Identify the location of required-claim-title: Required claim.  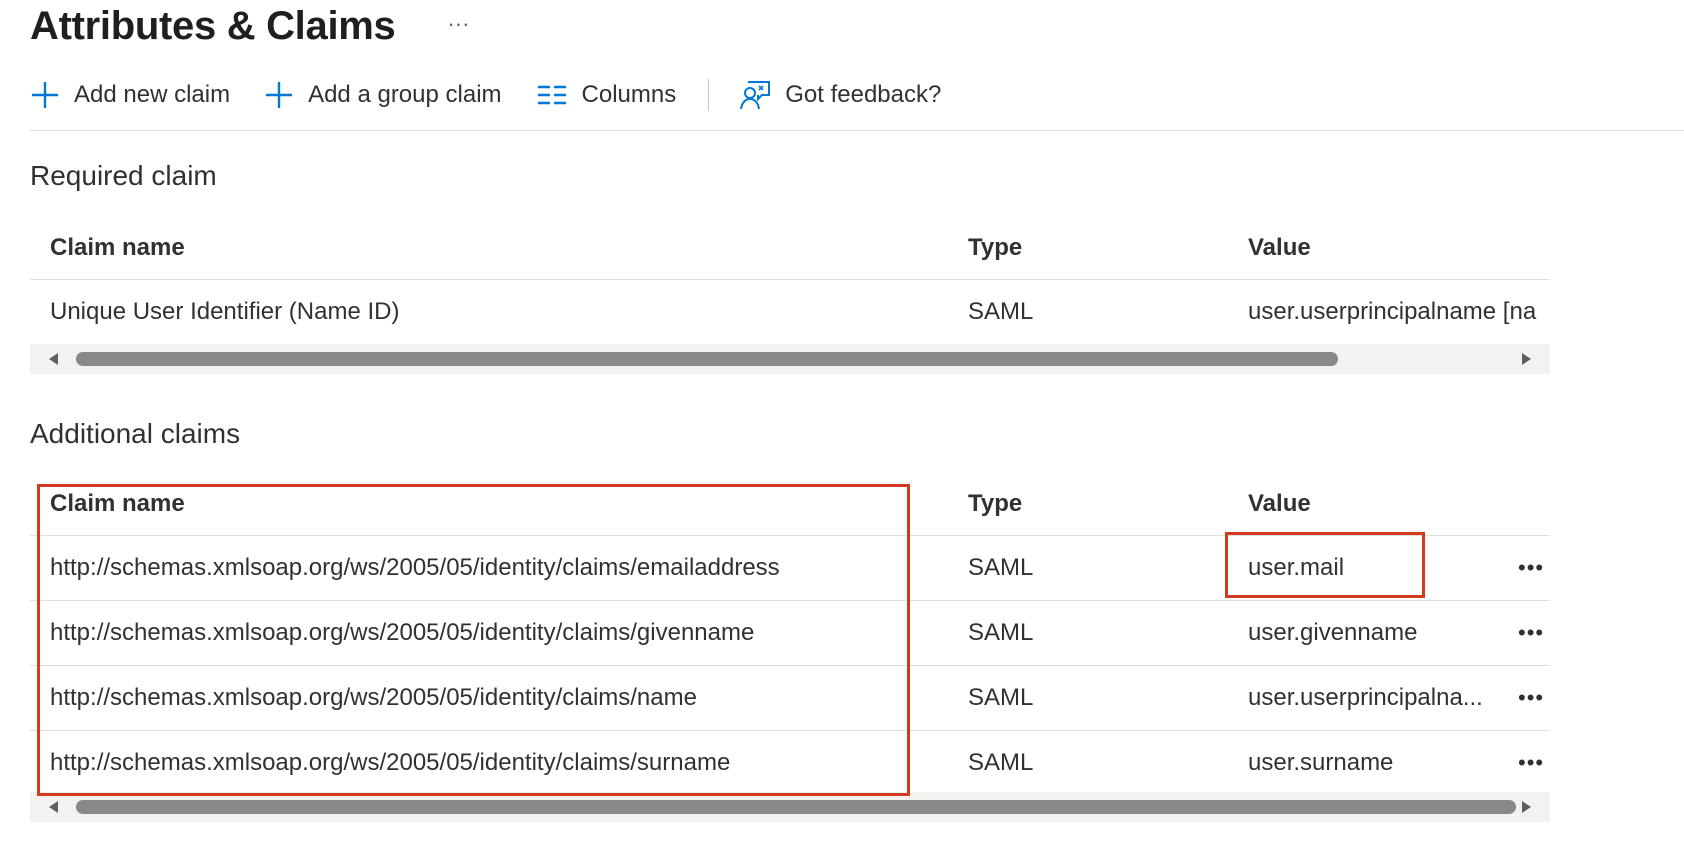
(123, 175).